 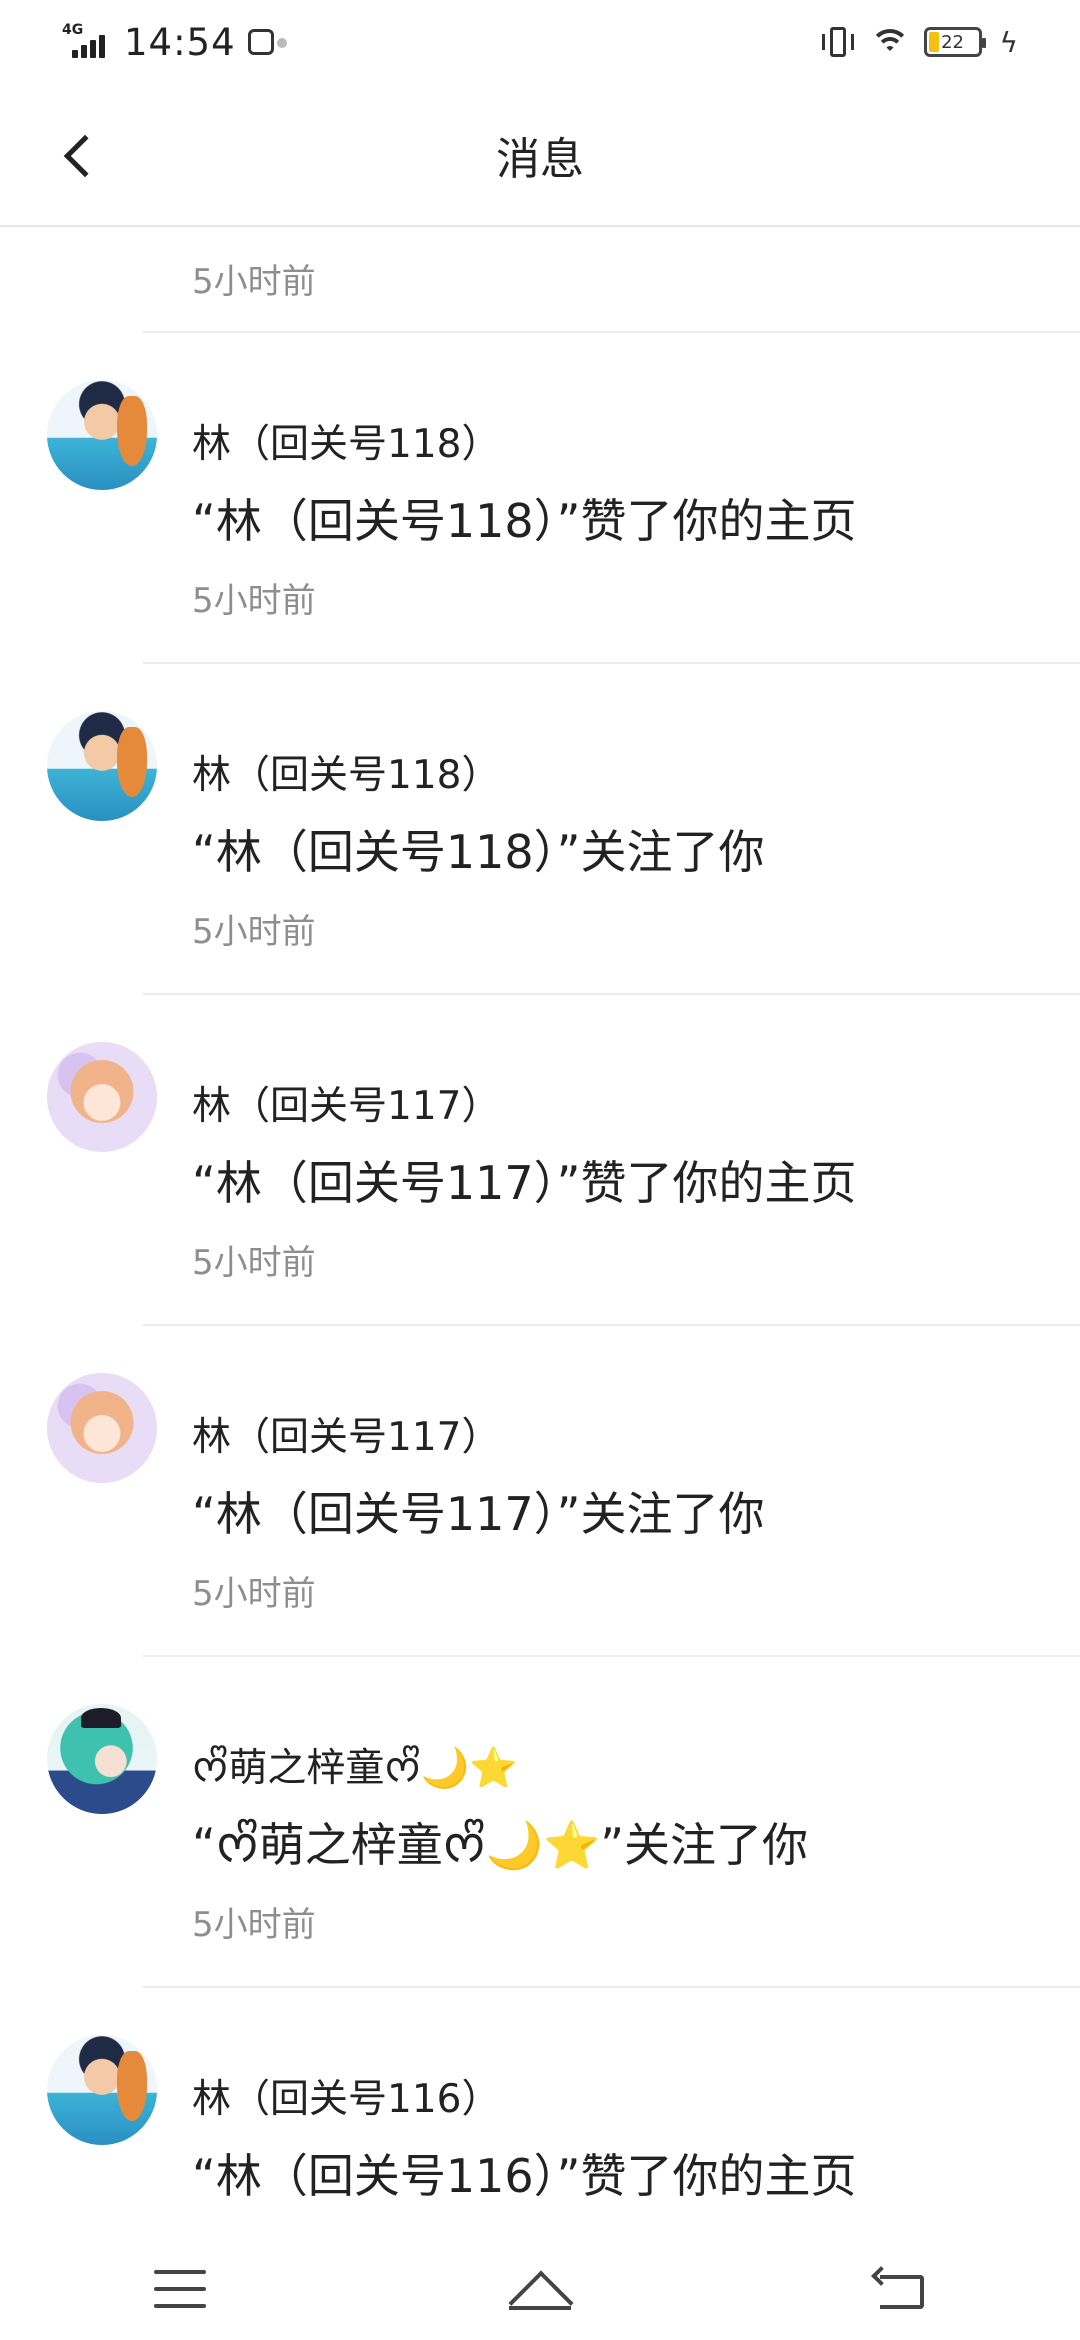 I want to click on recent-apps-button, so click(x=180, y=2289).